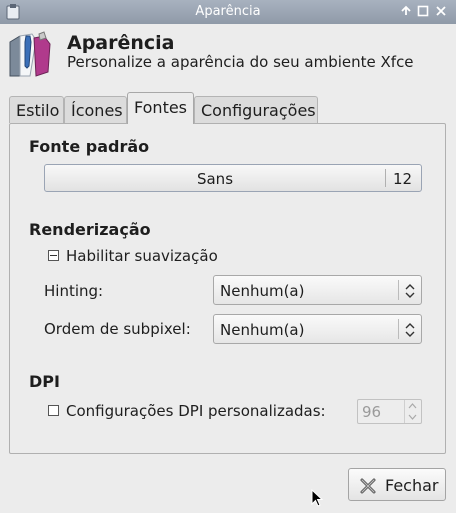 The height and width of the screenshot is (513, 456). Describe the element at coordinates (262, 291) in the screenshot. I see `hinting-value: Nenhum(a)` at that location.